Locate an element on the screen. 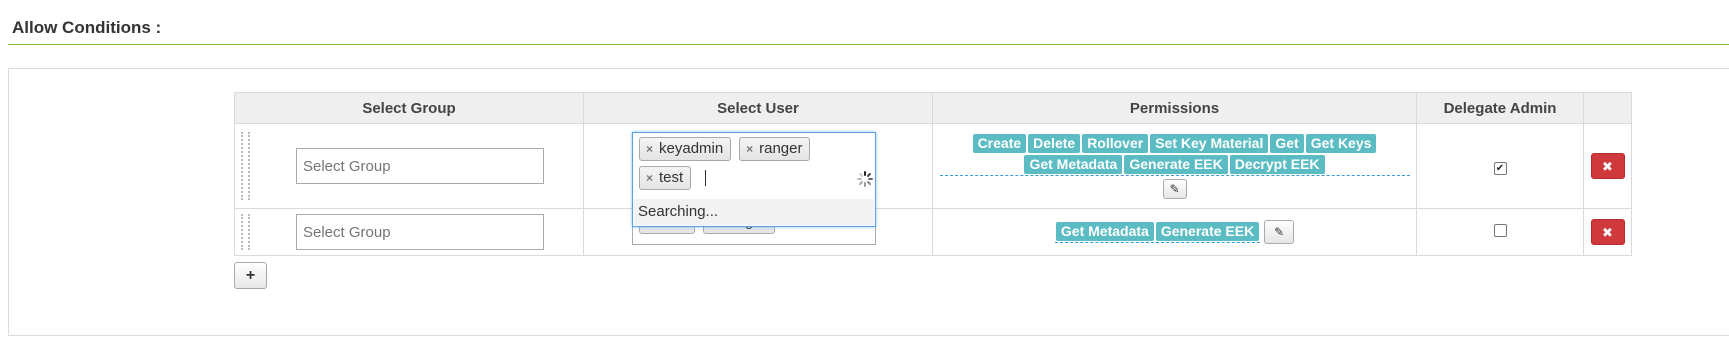 The width and height of the screenshot is (1729, 341). user-tag: × test is located at coordinates (665, 178).